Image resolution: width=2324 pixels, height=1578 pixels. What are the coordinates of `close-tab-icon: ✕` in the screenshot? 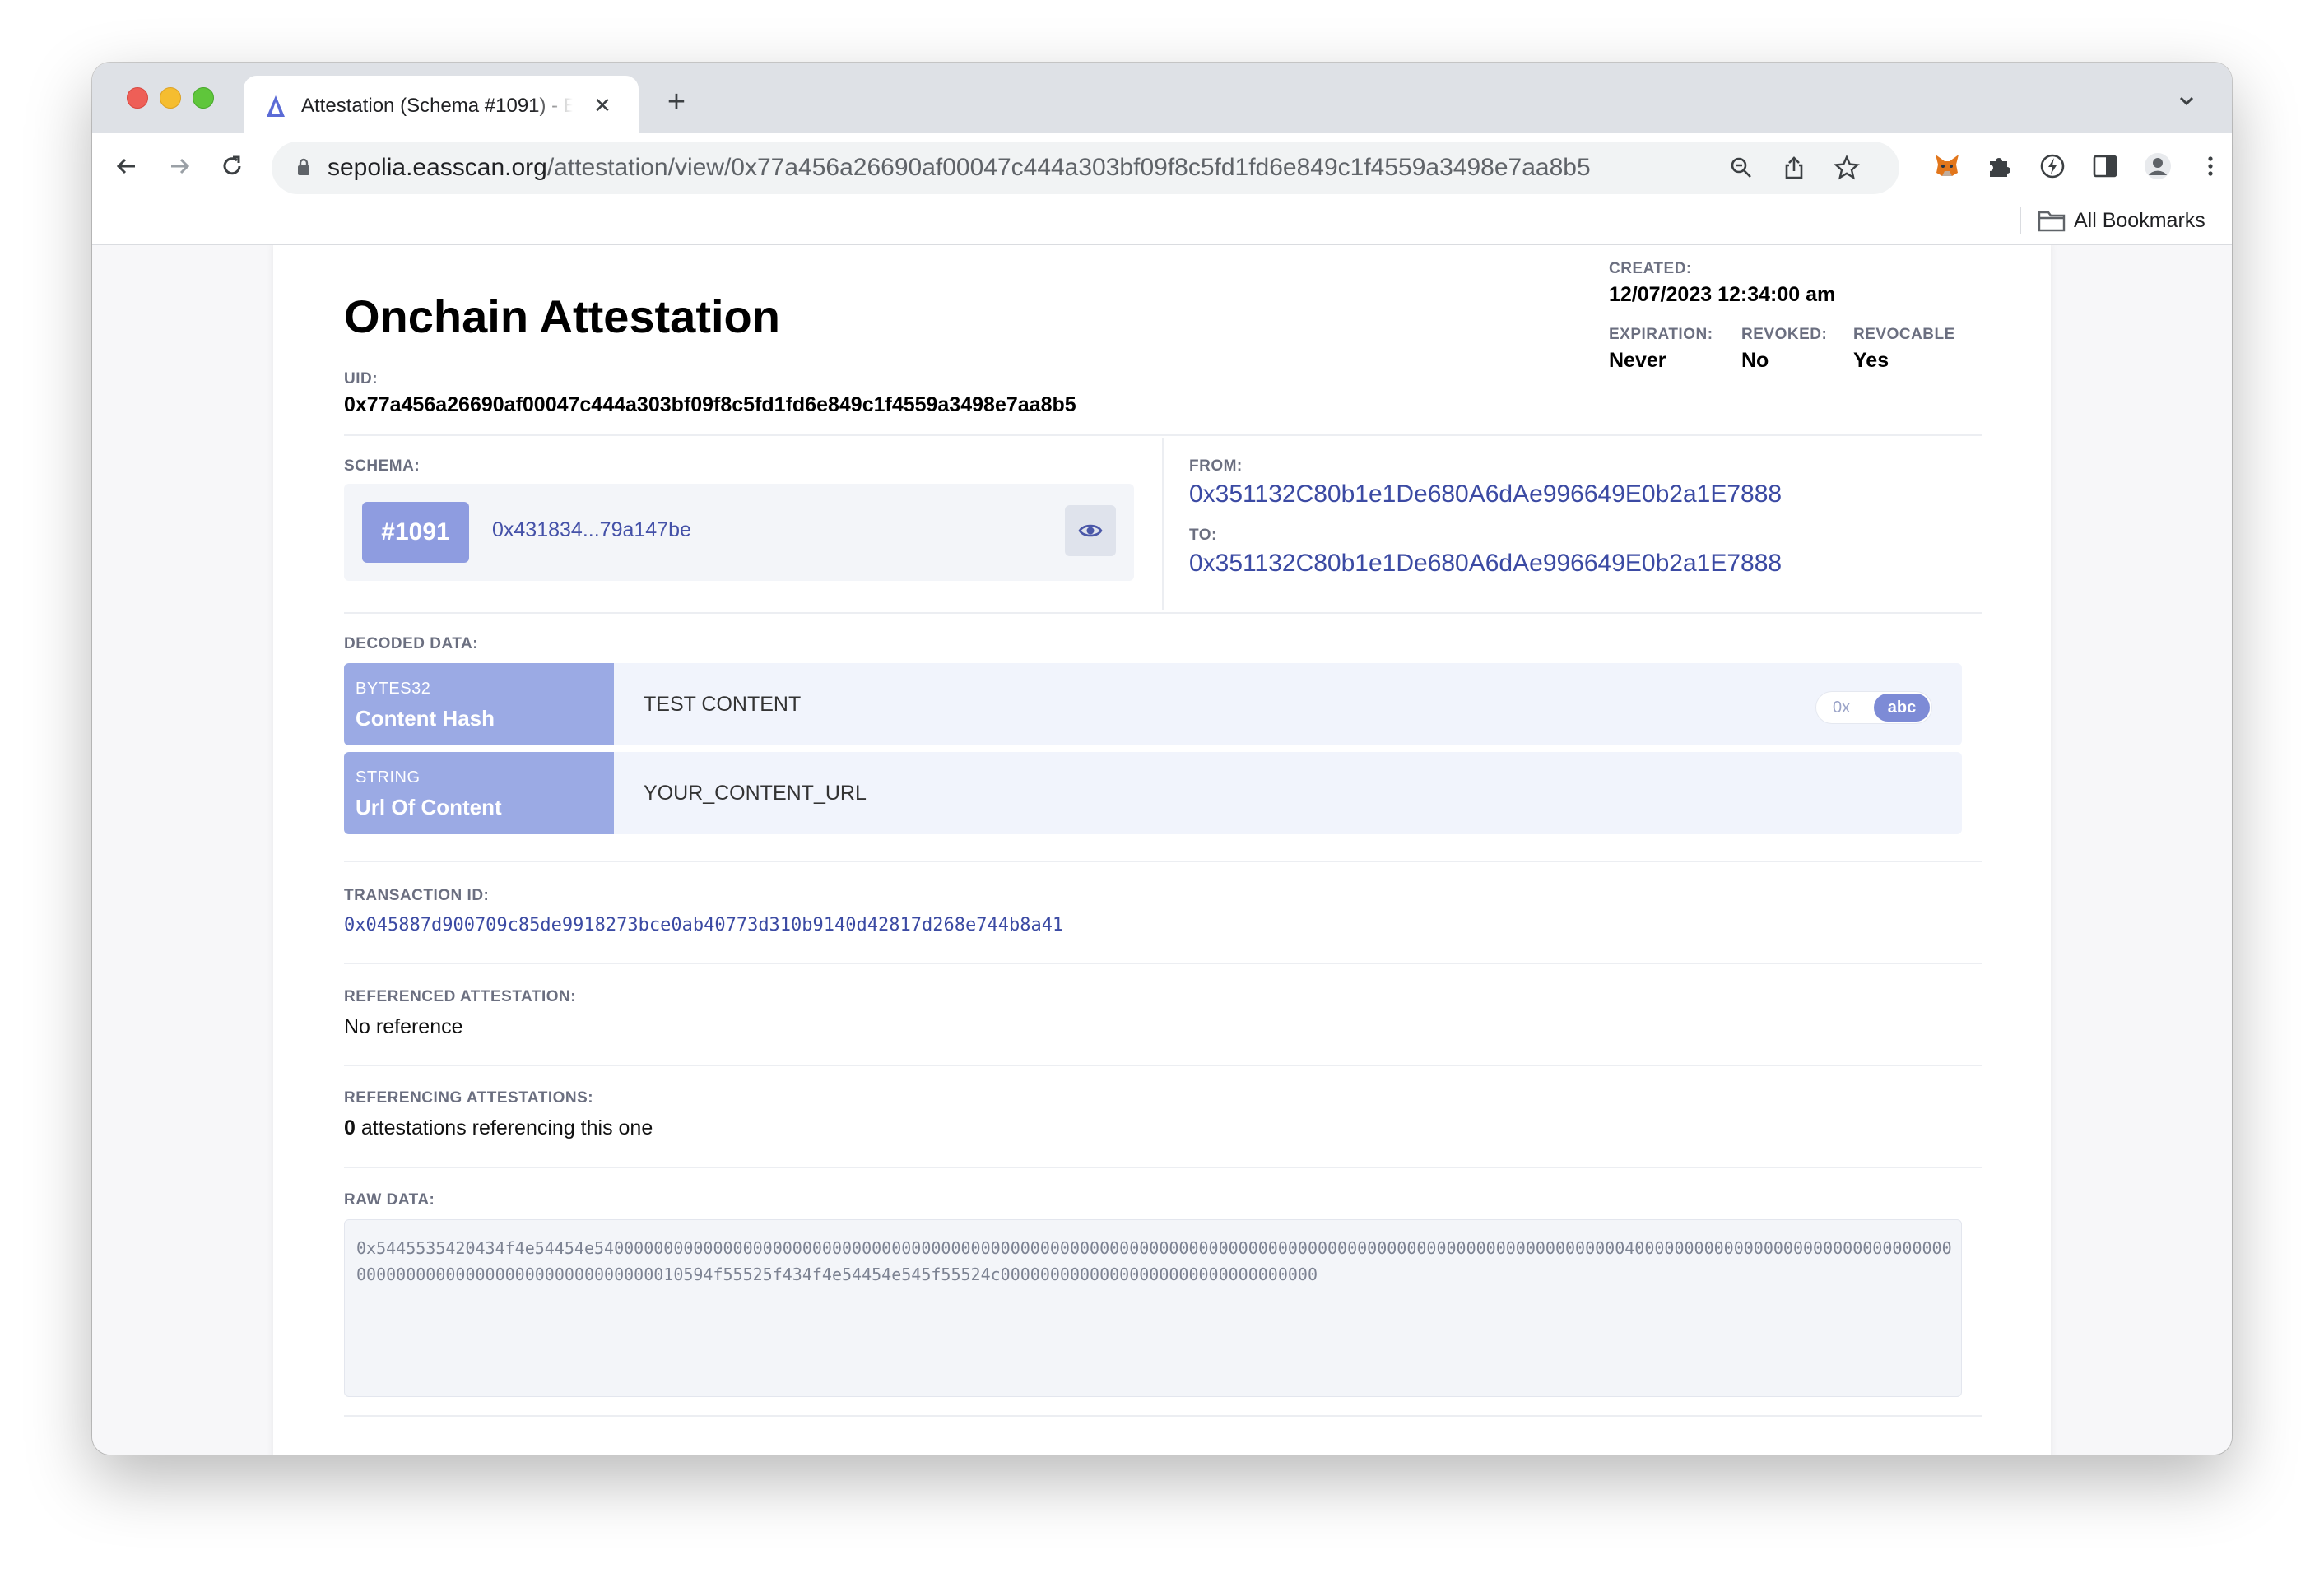 It's located at (602, 105).